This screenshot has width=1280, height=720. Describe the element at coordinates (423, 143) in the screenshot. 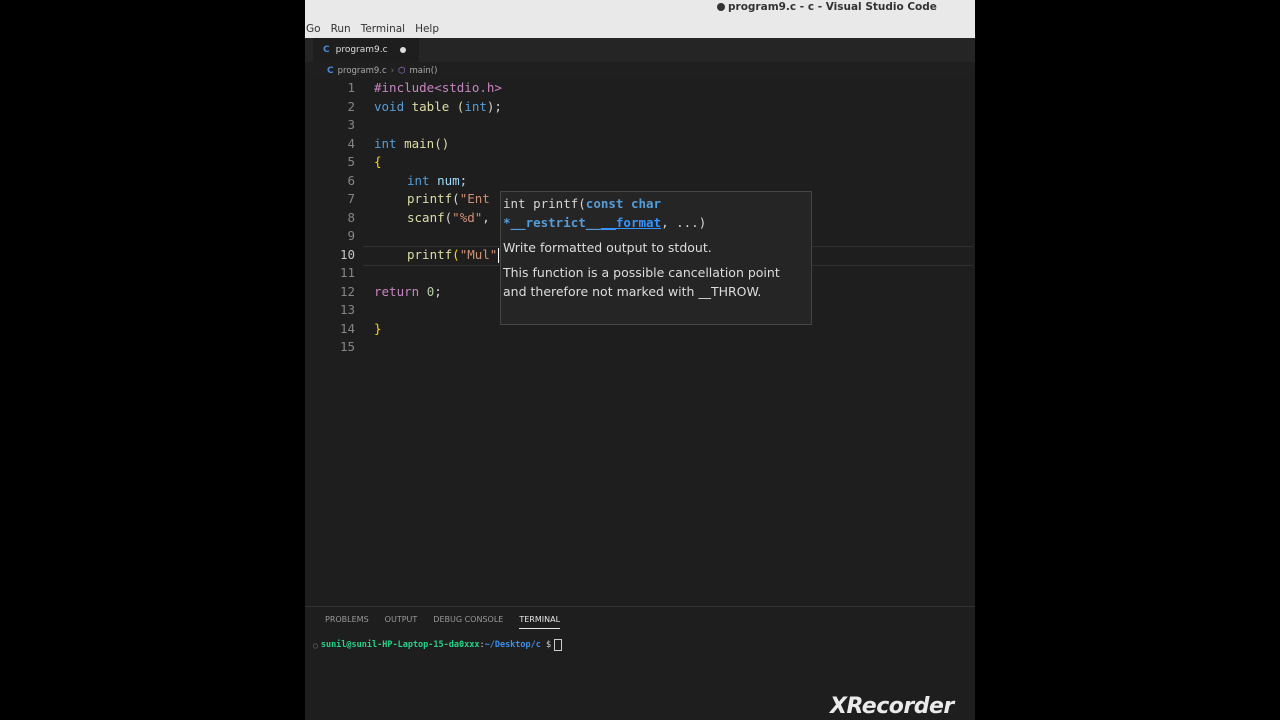

I see `function-name: main()` at that location.